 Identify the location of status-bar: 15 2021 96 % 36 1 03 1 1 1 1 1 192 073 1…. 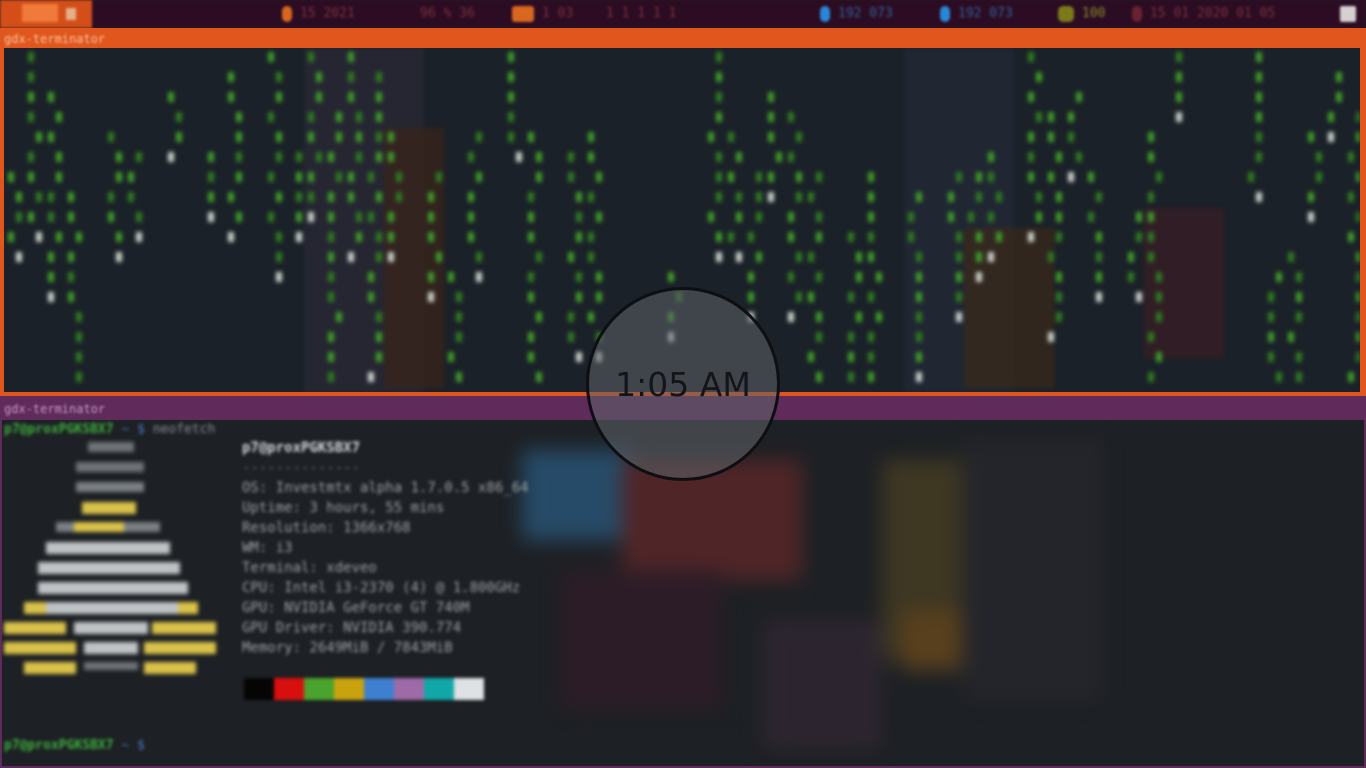
(683, 14).